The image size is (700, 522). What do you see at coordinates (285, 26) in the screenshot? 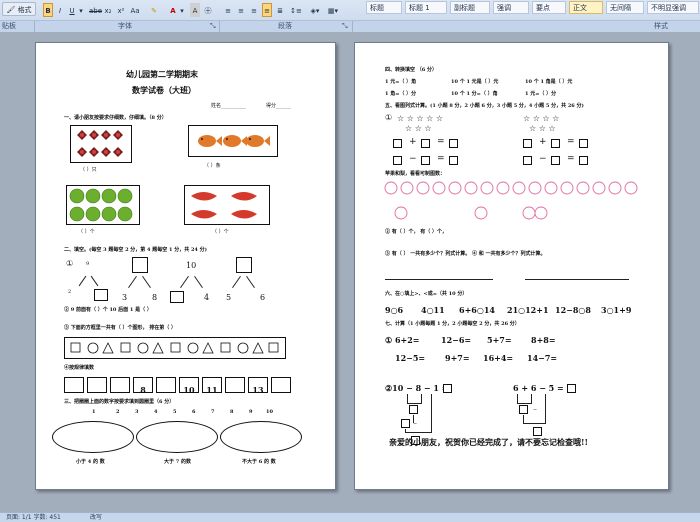
I see `group-label-paragraph: 段落` at bounding box center [285, 26].